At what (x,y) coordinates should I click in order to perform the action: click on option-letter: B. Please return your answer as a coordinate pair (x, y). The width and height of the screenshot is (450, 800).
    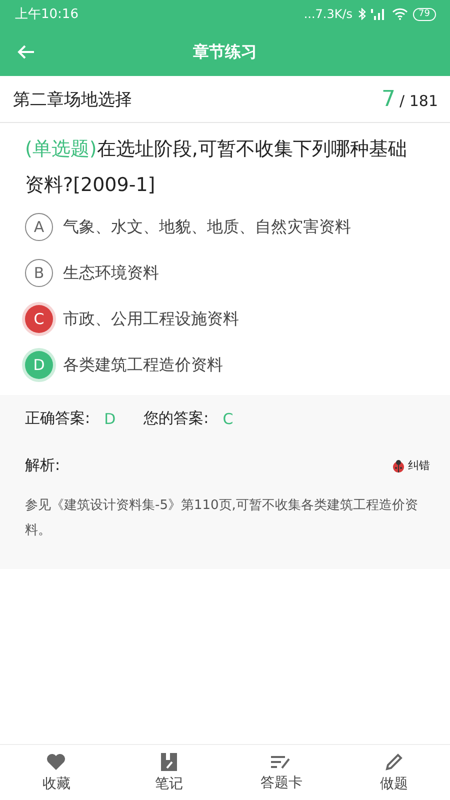
    Looking at the image, I should click on (39, 273).